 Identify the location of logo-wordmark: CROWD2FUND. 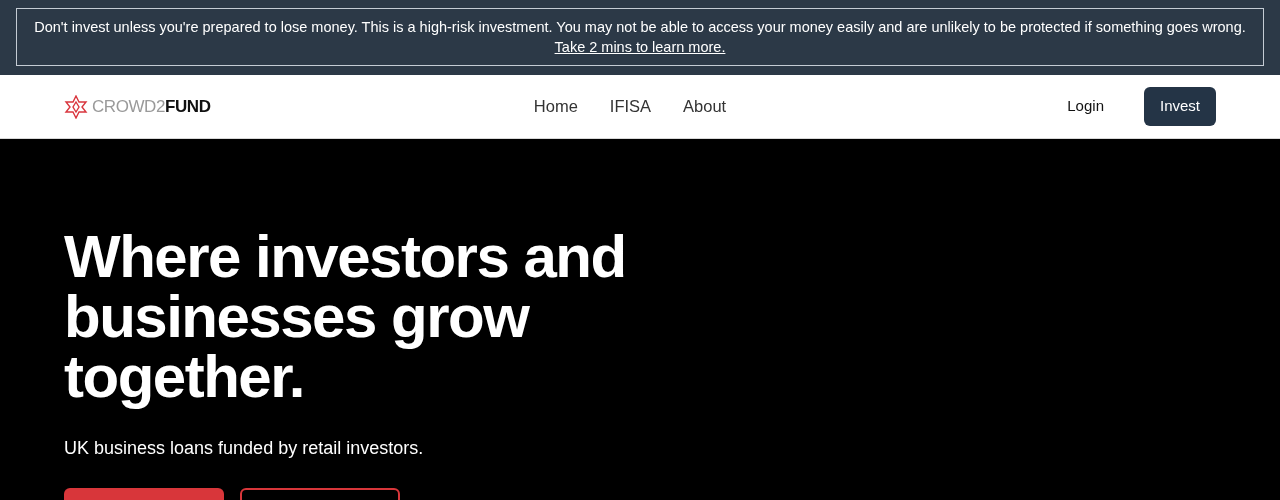
(151, 106).